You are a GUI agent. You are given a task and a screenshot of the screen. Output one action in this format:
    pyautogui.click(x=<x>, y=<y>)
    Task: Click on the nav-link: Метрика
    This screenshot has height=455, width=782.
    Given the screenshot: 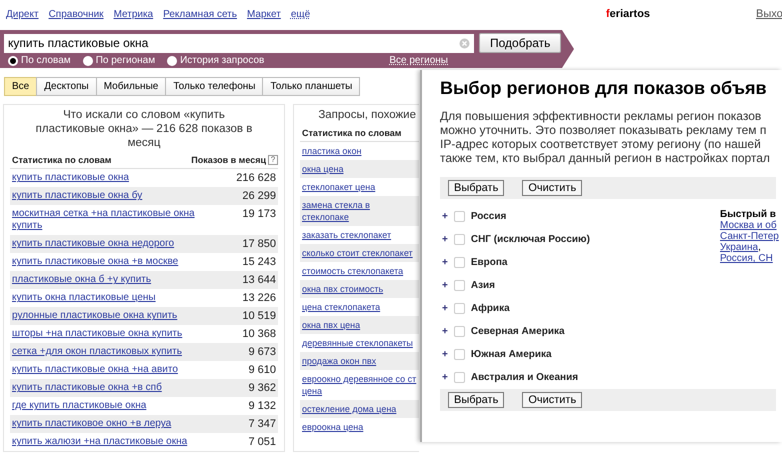 What is the action you would take?
    pyautogui.click(x=134, y=14)
    